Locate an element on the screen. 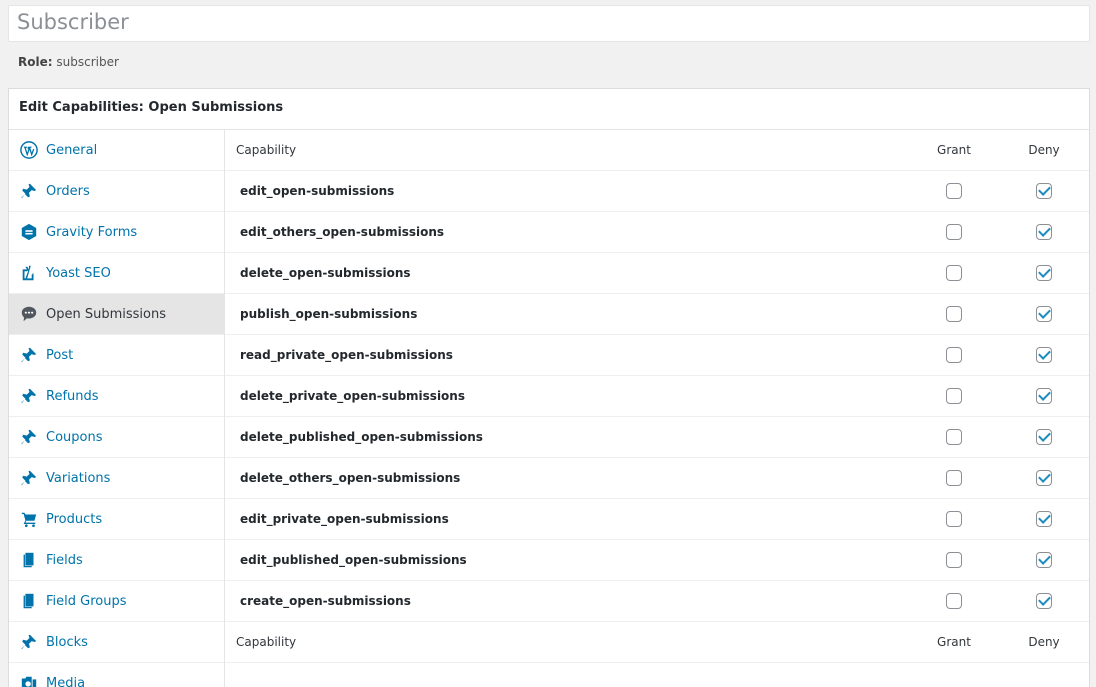 The image size is (1096, 687). capability-name: create_open-submissions is located at coordinates (325, 601).